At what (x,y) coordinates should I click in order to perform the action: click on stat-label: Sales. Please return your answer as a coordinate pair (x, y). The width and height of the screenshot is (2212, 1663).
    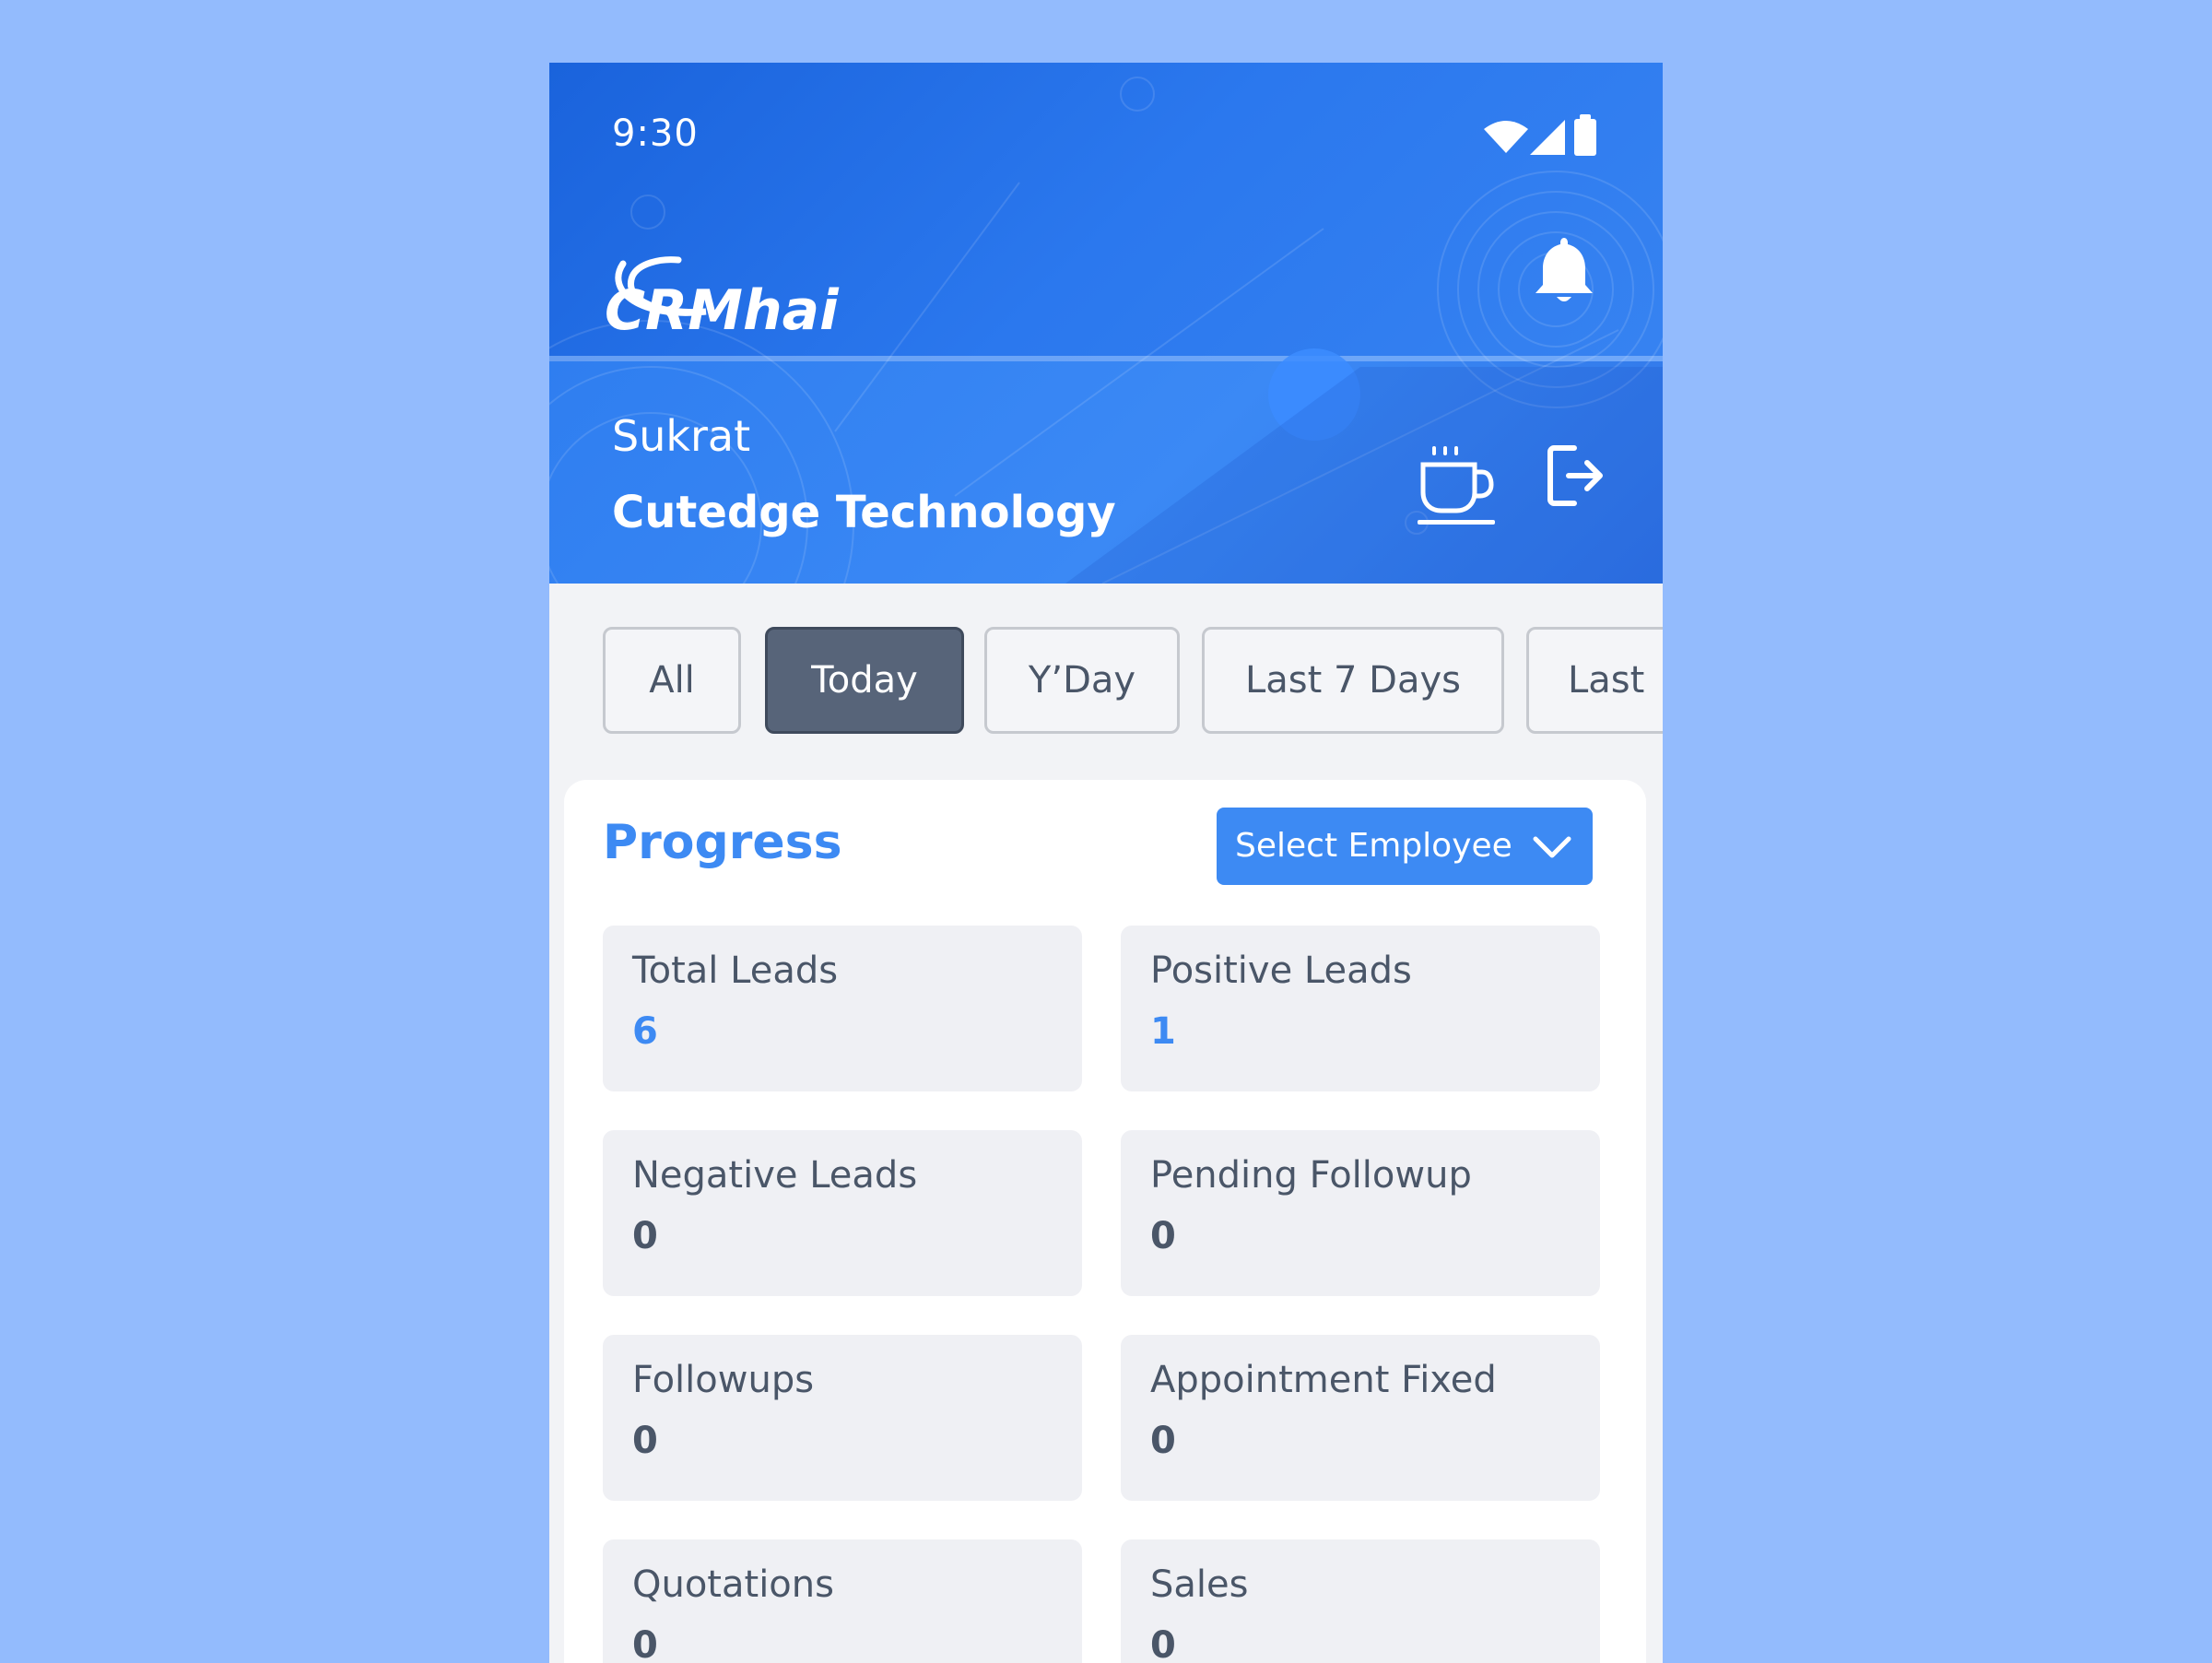
    Looking at the image, I should click on (1199, 1584).